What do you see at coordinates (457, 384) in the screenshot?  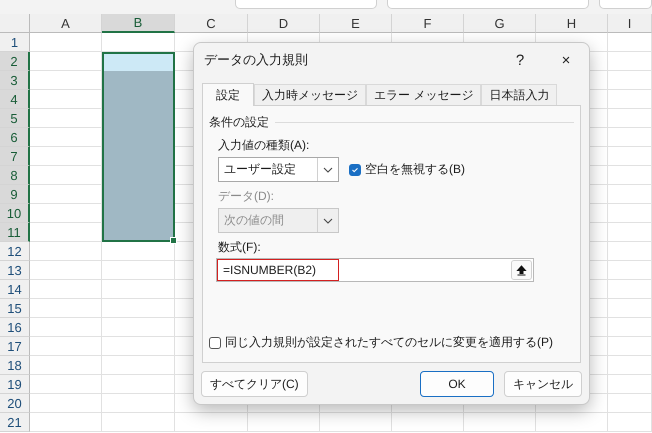 I see `ok-button: OK` at bounding box center [457, 384].